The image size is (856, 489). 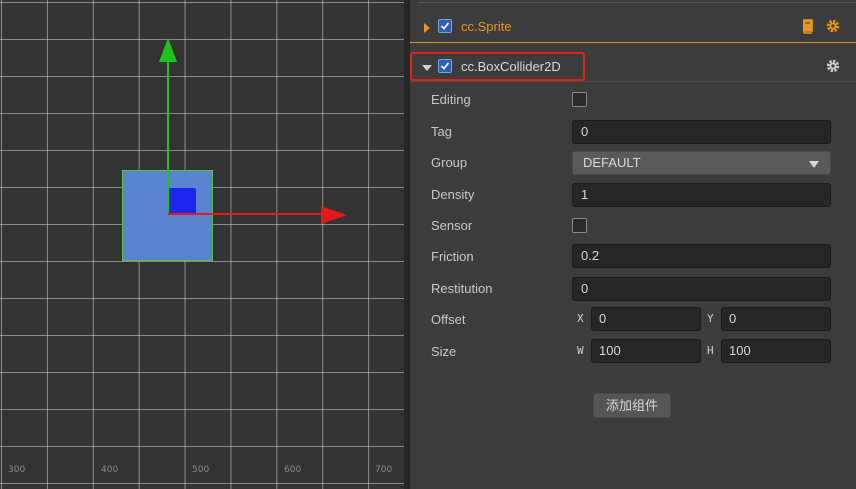 What do you see at coordinates (637, 2) in the screenshot?
I see `divider-line` at bounding box center [637, 2].